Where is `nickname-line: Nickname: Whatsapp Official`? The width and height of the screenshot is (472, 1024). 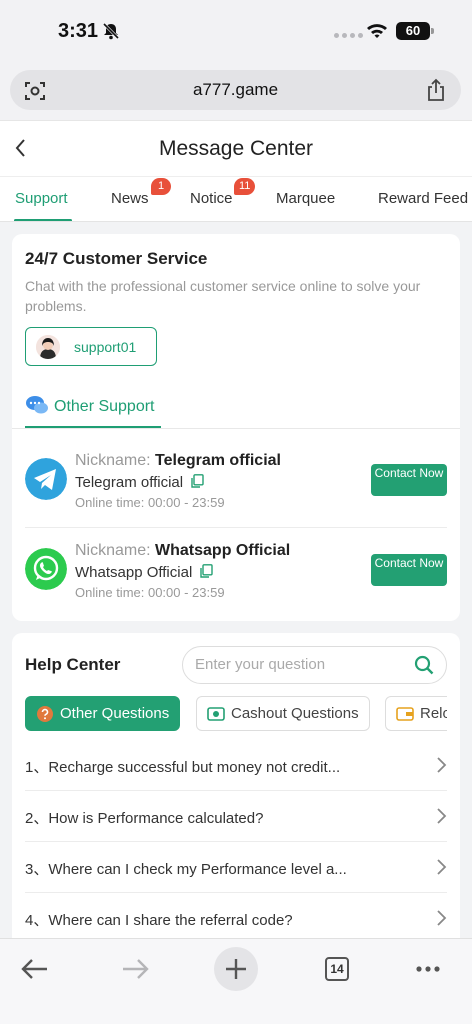
nickname-line: Nickname: Whatsapp Official is located at coordinates (182, 551).